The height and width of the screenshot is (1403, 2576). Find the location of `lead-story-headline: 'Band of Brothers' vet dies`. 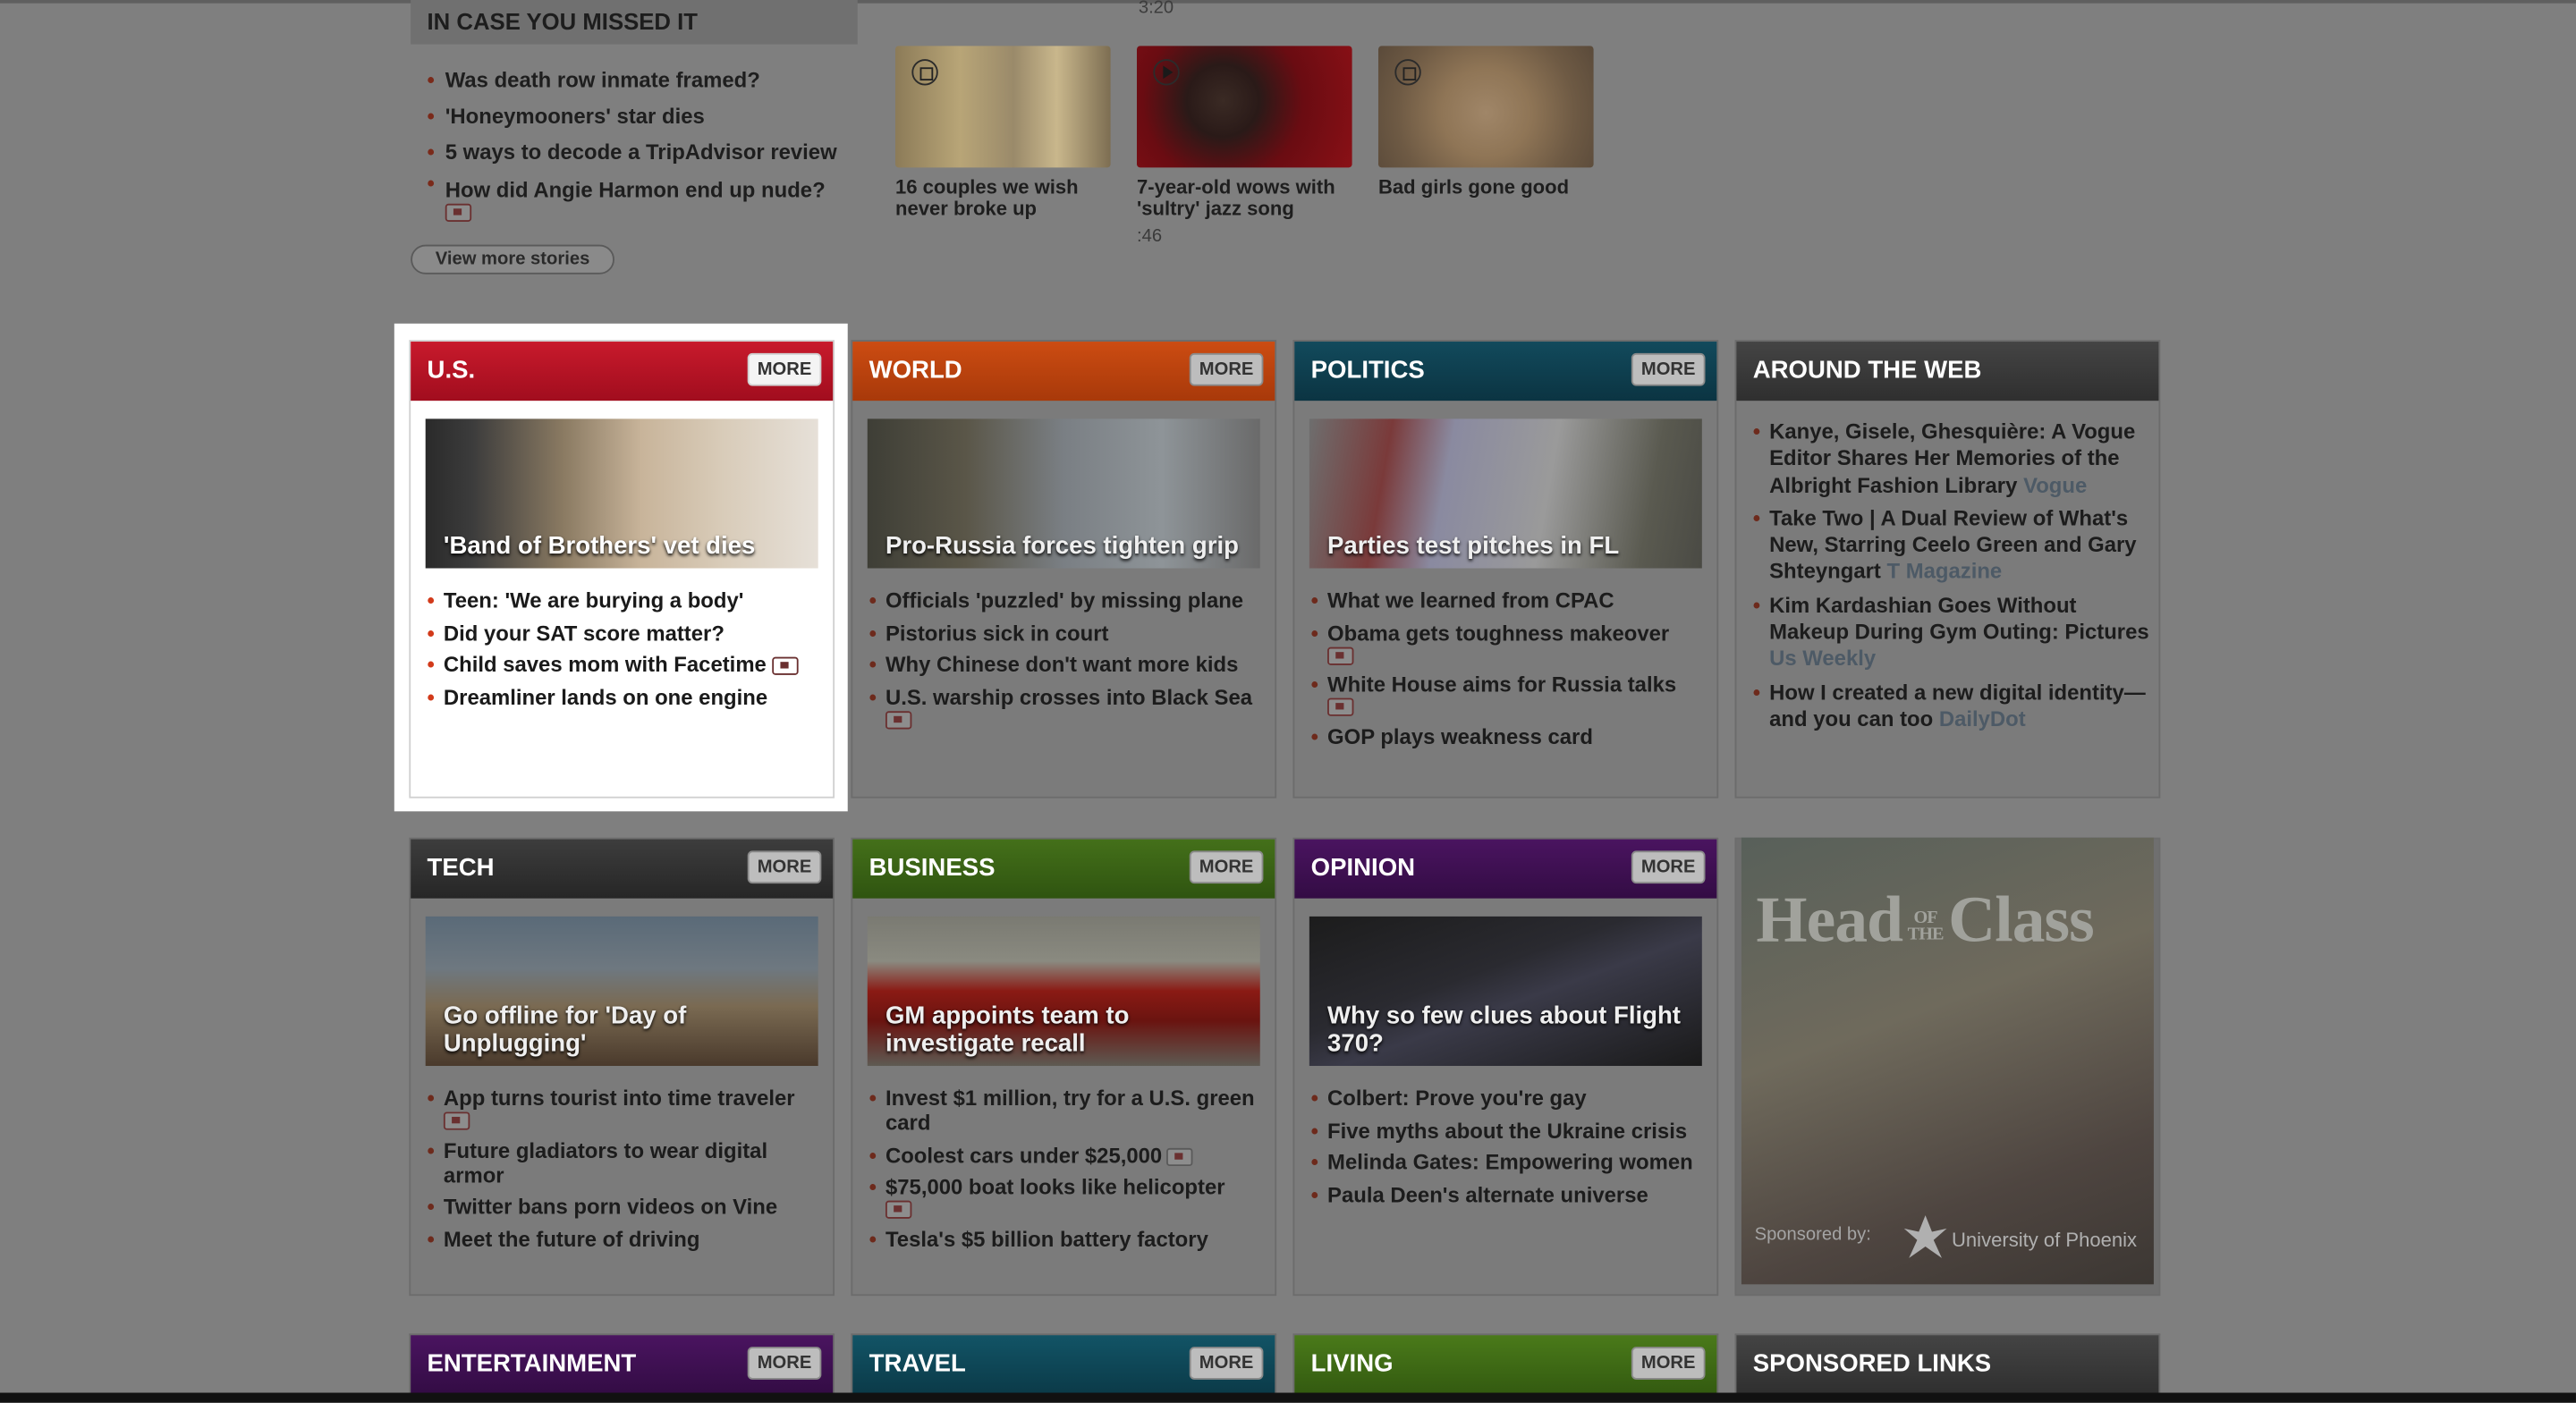

lead-story-headline: 'Band of Brothers' vet dies is located at coordinates (622, 550).